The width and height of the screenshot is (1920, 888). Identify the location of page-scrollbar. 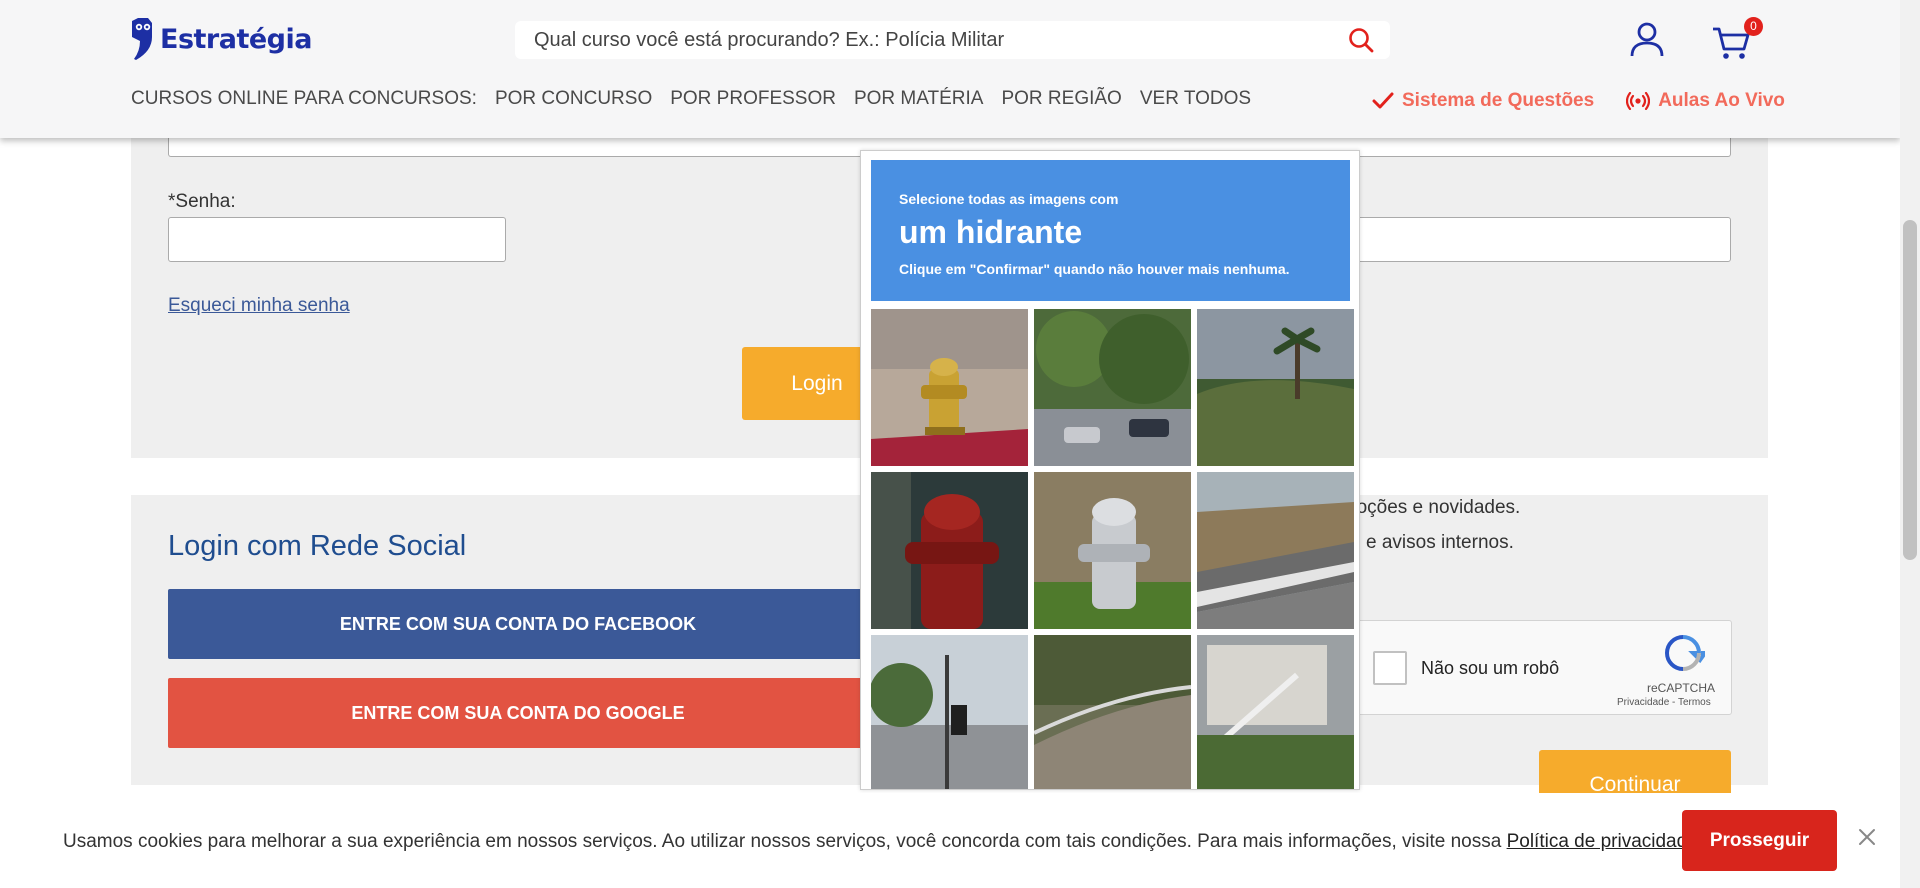
(1910, 444).